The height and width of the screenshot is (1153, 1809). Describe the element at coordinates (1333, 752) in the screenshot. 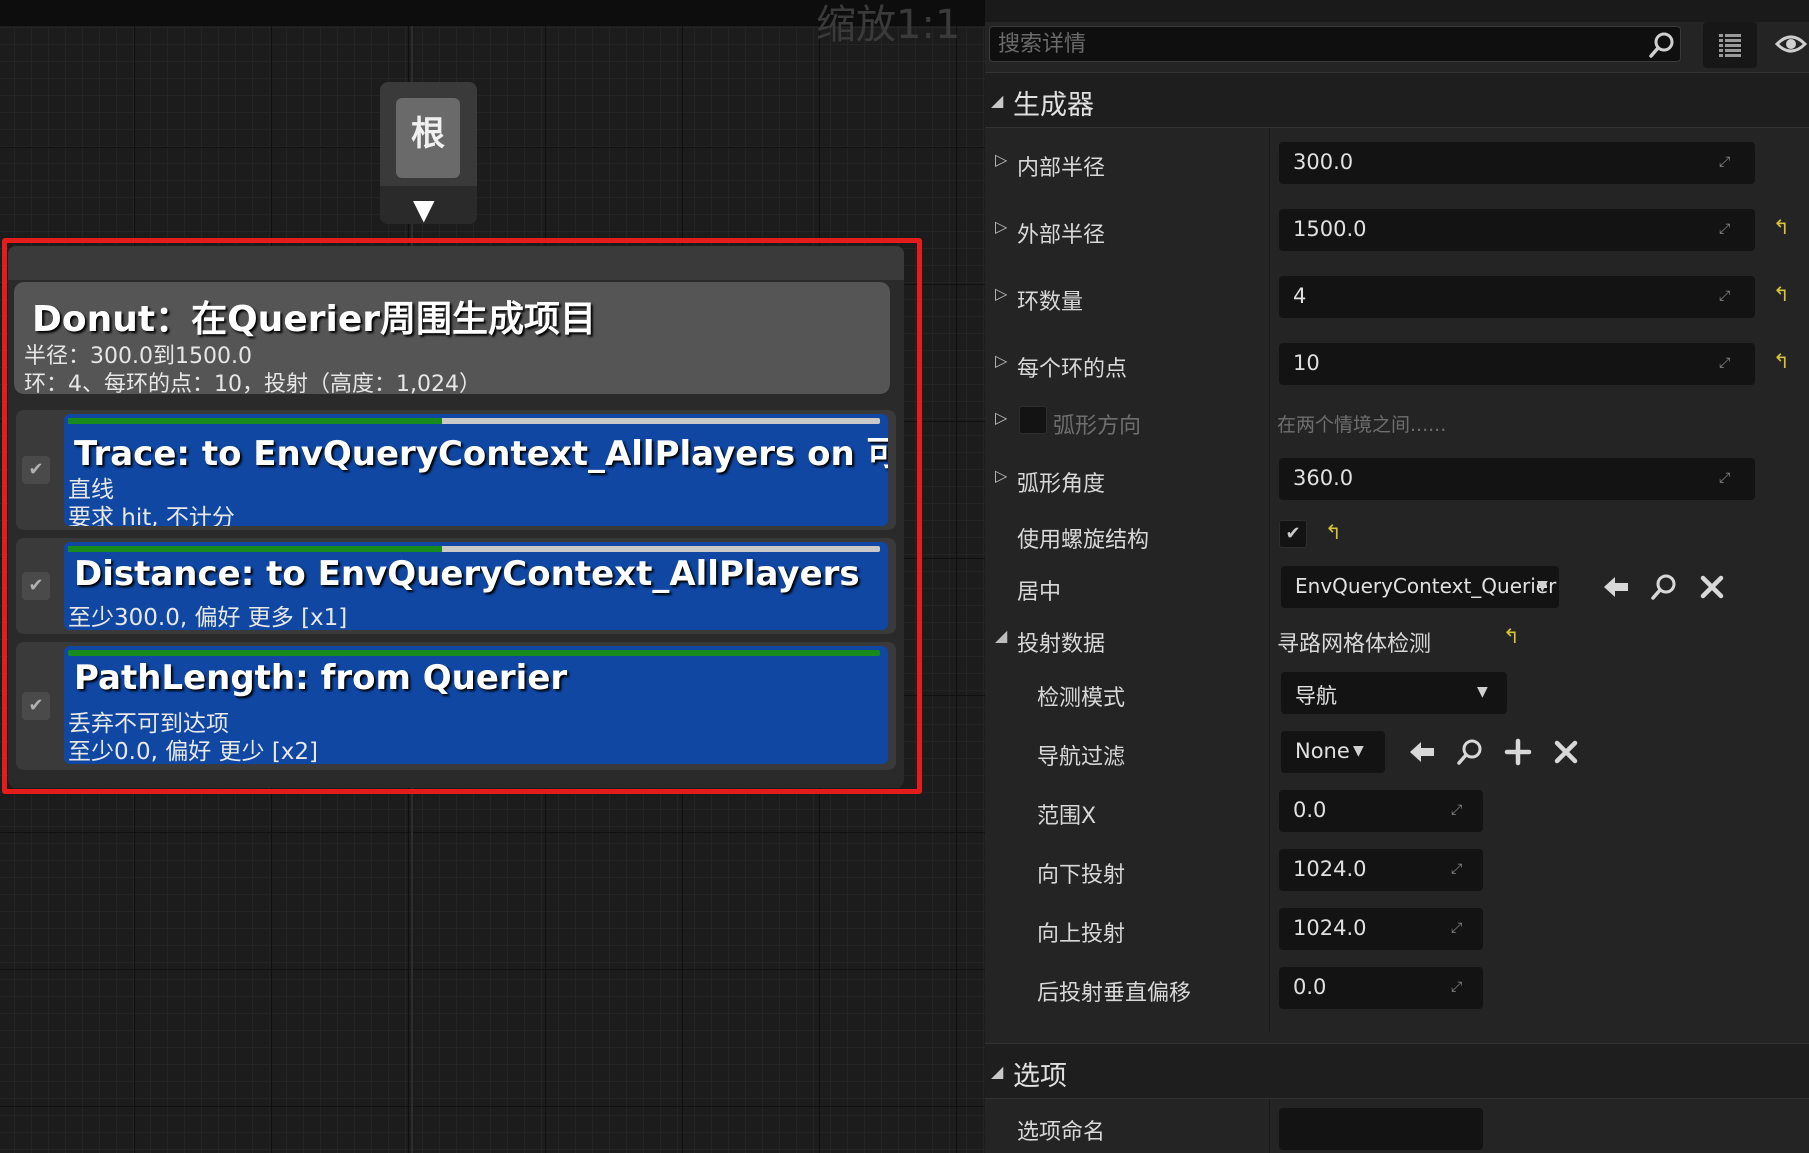

I see `nav-filter-dropdown: None ▼` at that location.